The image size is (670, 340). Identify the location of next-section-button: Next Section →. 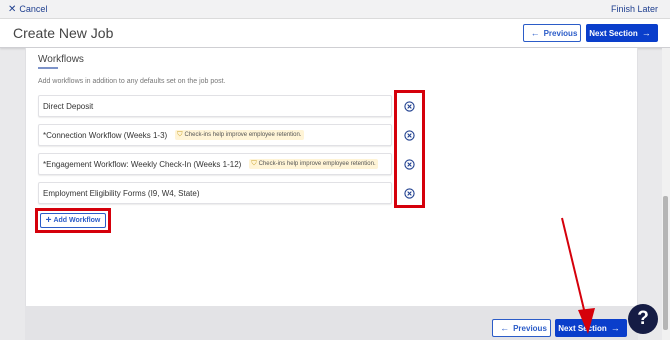
(622, 33).